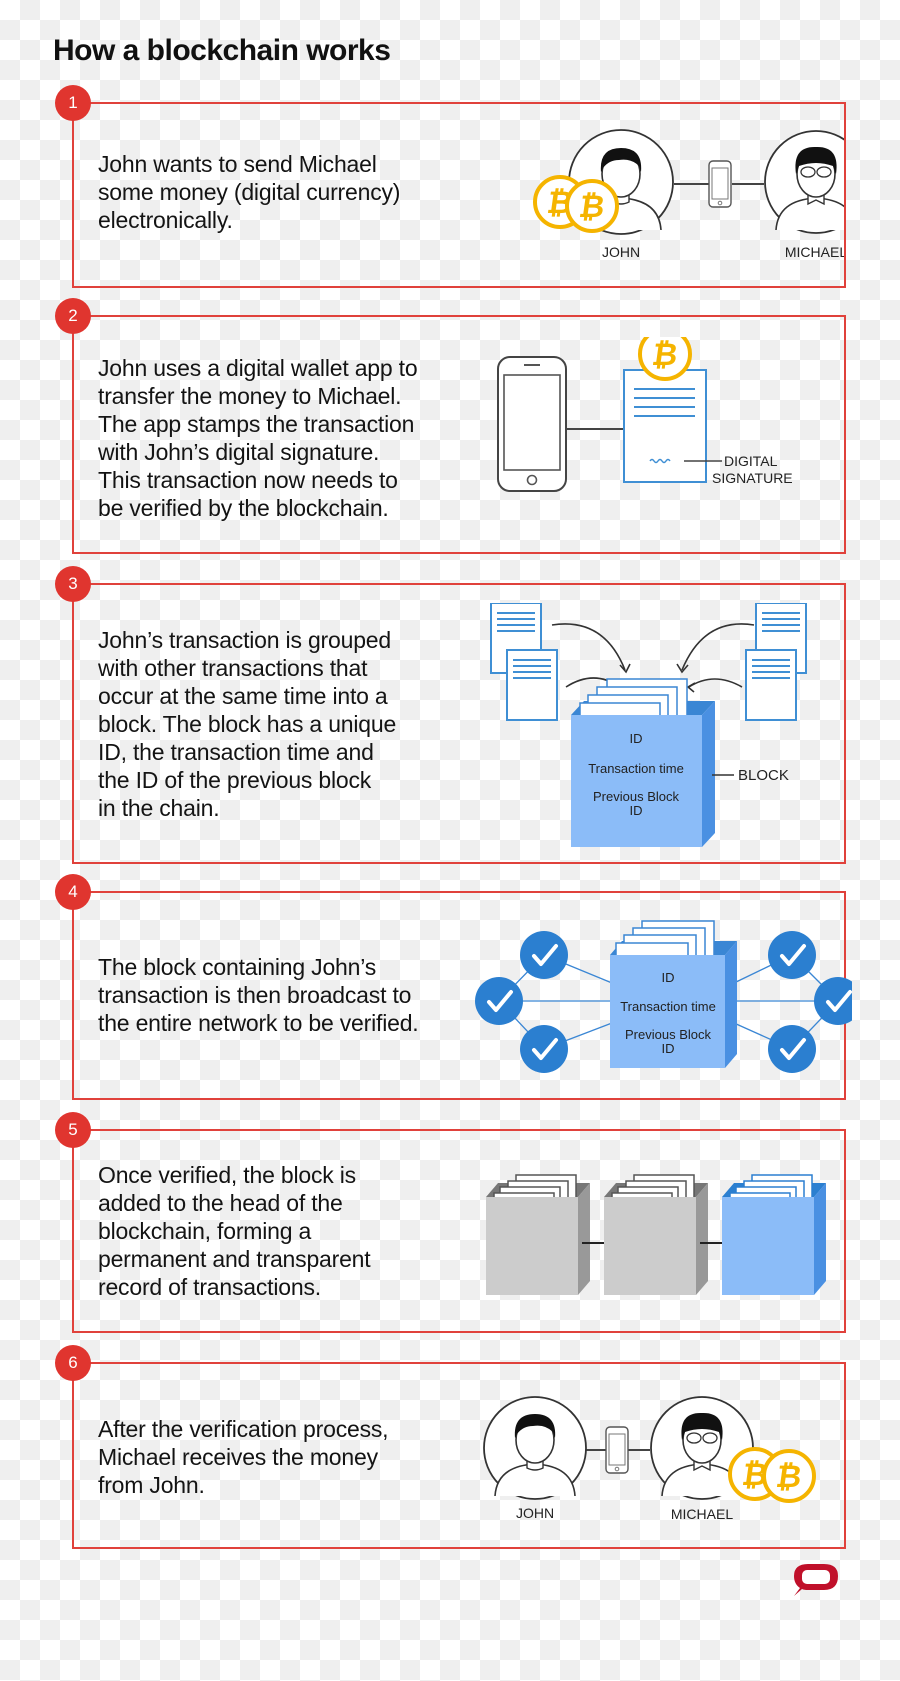  What do you see at coordinates (816, 1580) in the screenshot?
I see `speech-bubble-logo-icon` at bounding box center [816, 1580].